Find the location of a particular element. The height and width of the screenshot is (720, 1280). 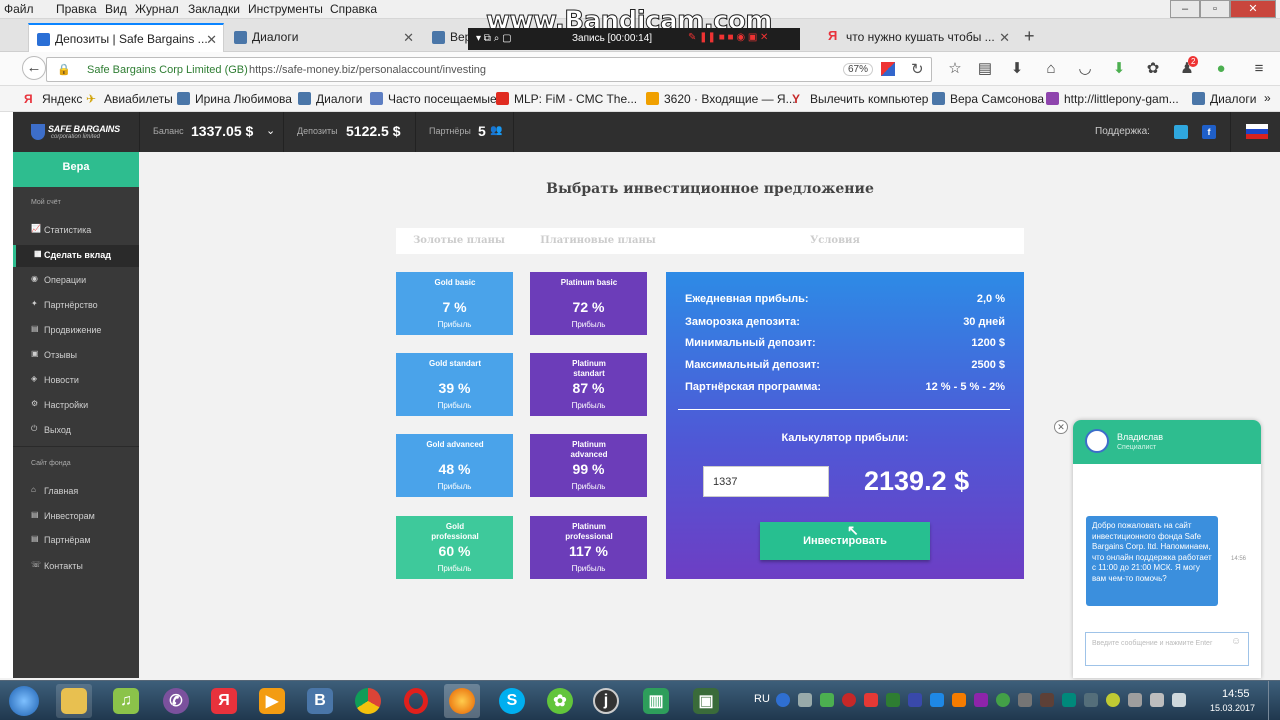

plan-platinum-basic: Platinum basic 72 % Прибыль is located at coordinates (588, 303).